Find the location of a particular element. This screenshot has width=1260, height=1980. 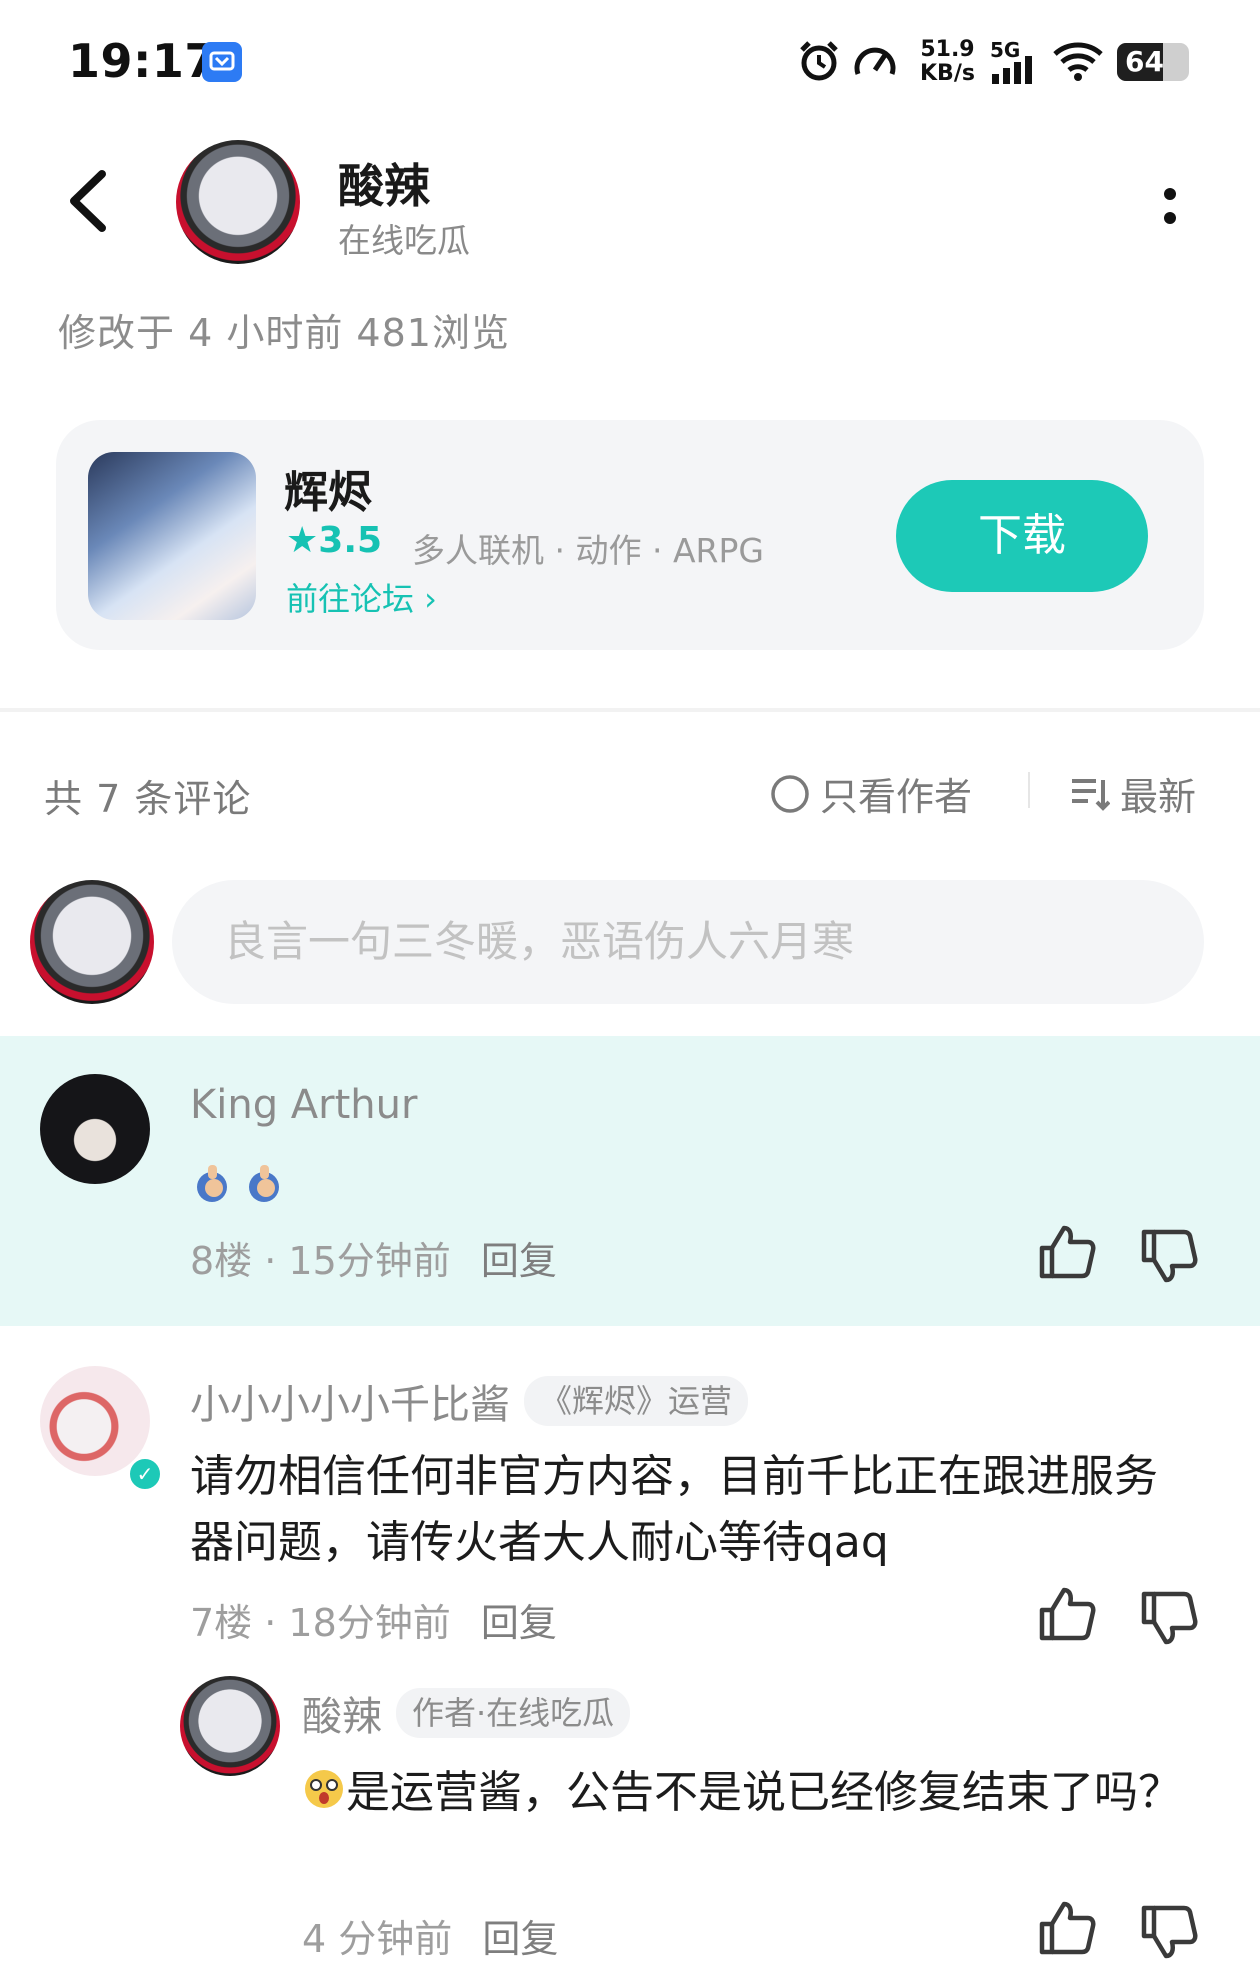

comment-floor-time: 7楼 · 18分钟前 is located at coordinates (320, 1623).